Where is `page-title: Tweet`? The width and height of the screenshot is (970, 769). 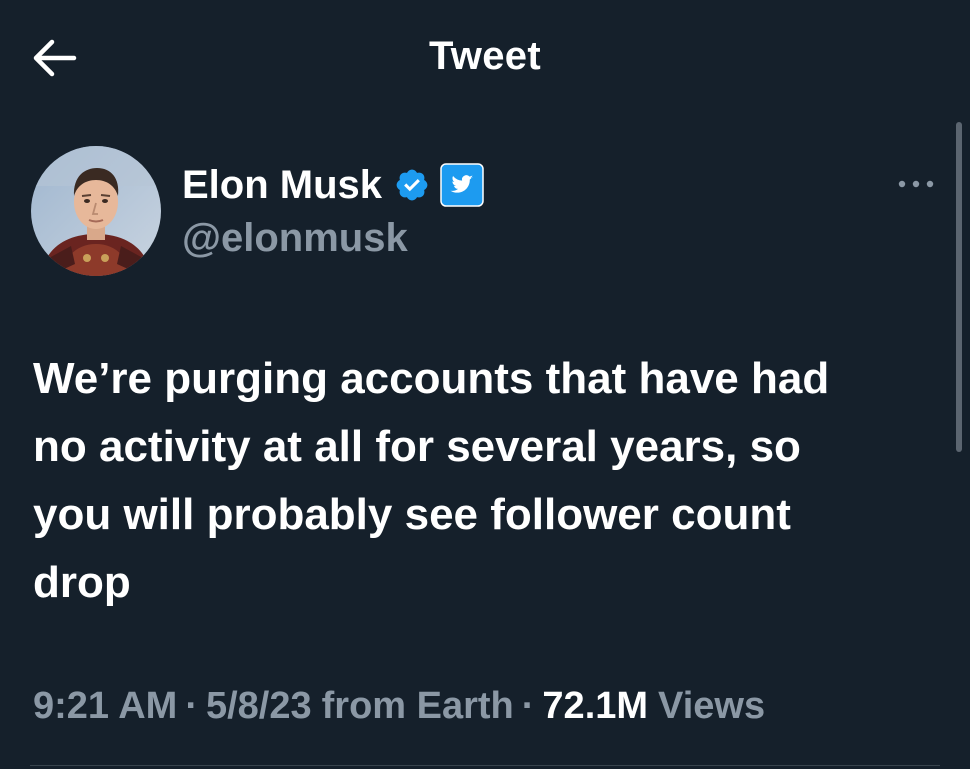 page-title: Tweet is located at coordinates (485, 56).